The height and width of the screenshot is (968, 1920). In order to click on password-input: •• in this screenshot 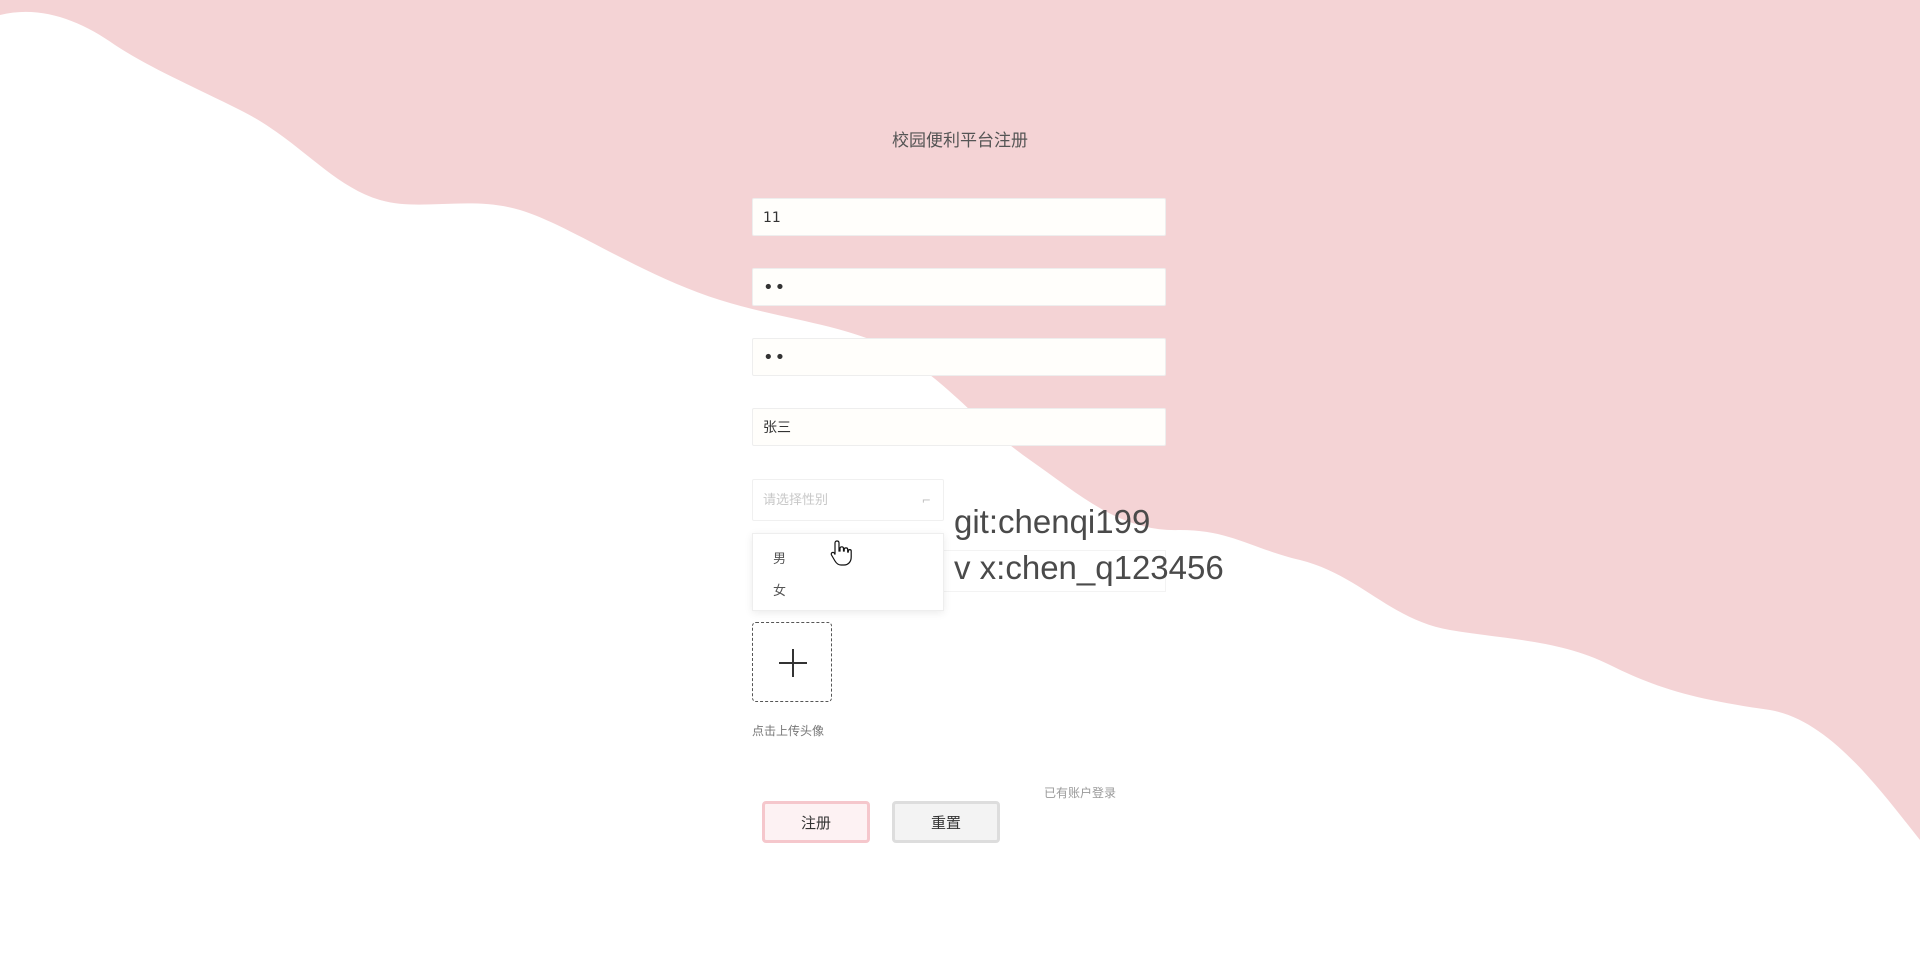, I will do `click(959, 287)`.